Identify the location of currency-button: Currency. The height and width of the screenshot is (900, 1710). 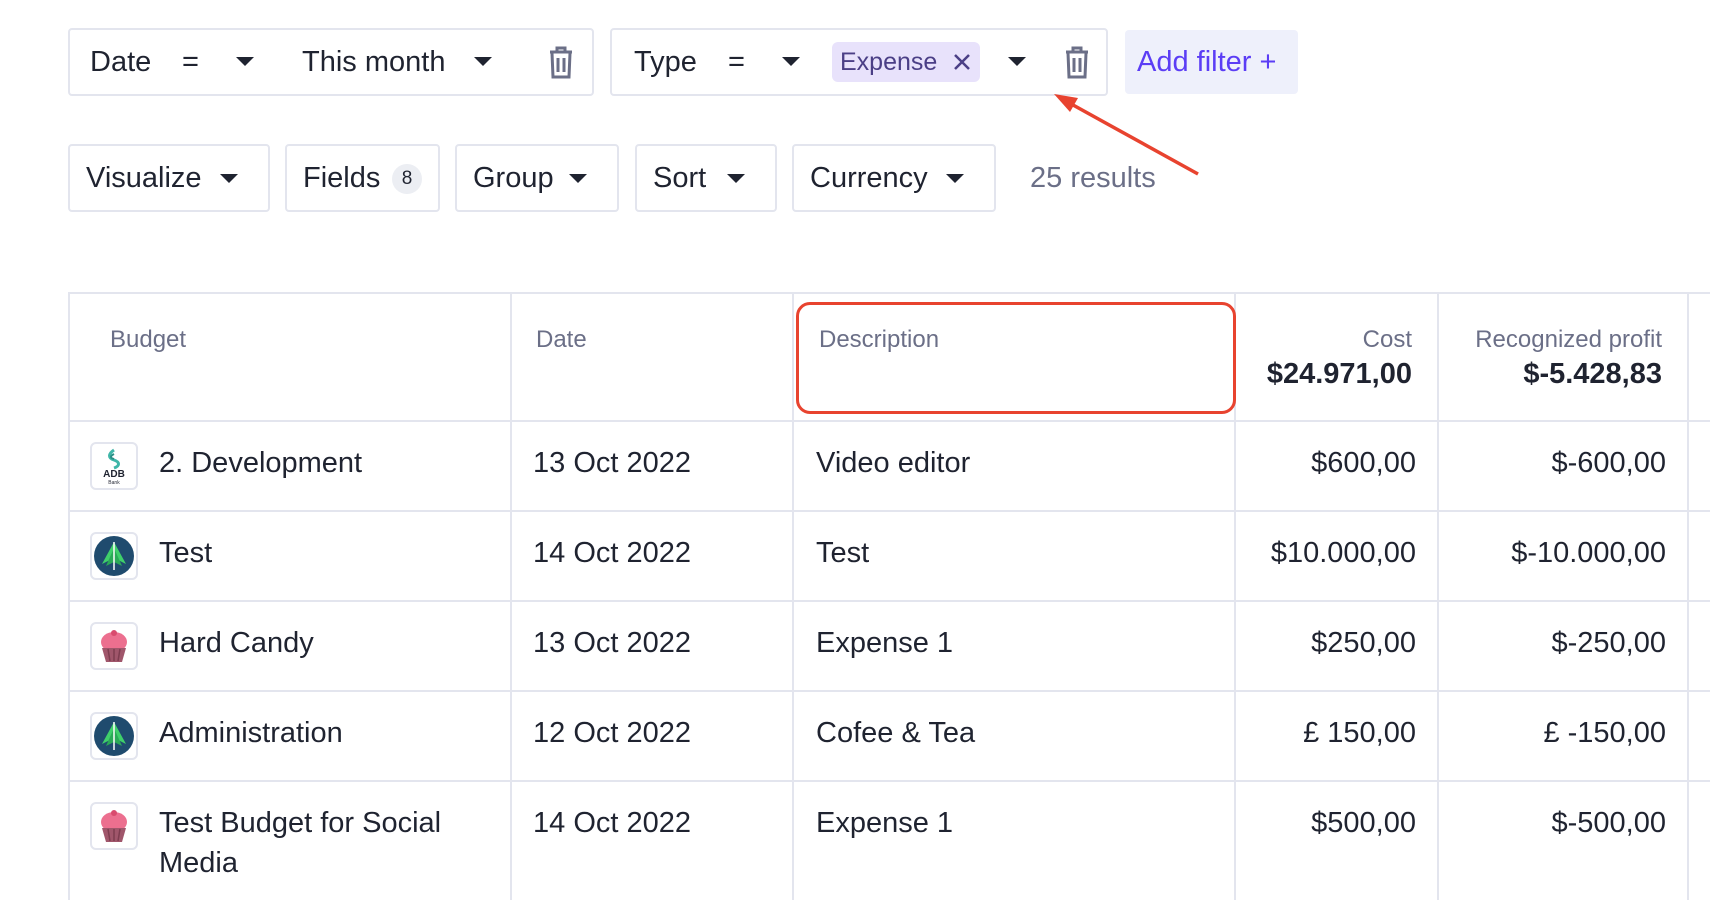
(894, 178).